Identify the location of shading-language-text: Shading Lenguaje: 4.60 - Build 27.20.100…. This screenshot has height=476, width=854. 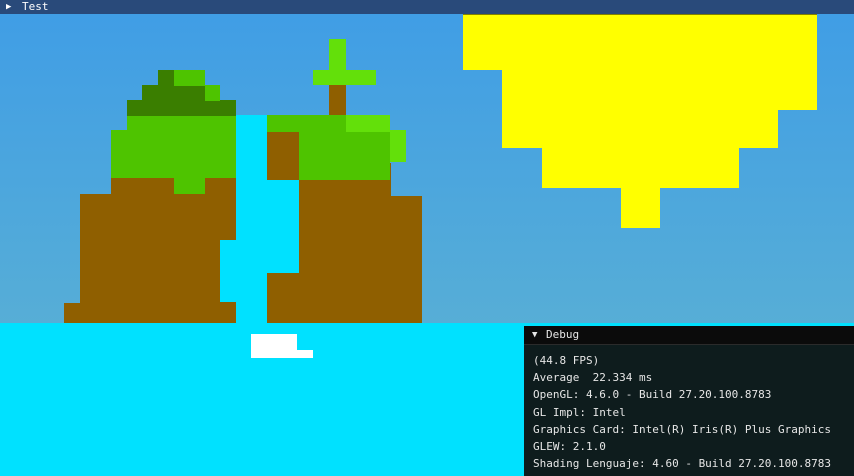
(682, 464).